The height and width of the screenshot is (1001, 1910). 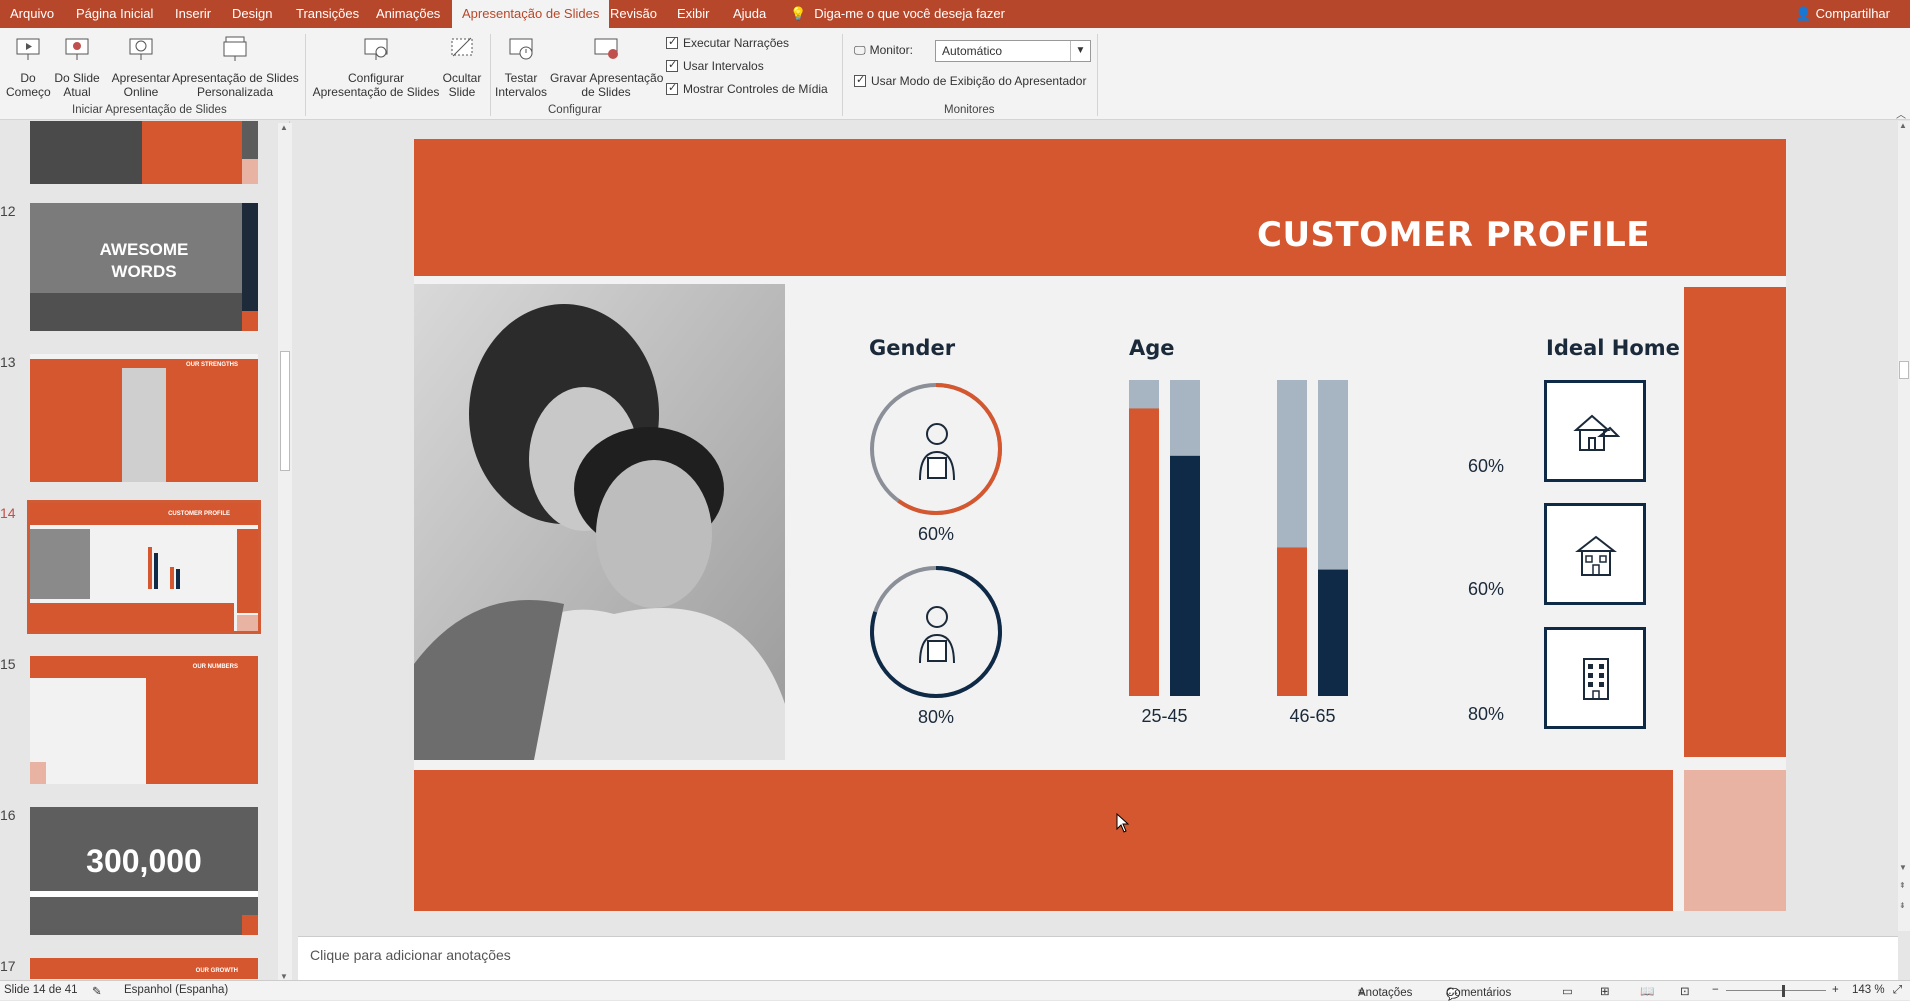 What do you see at coordinates (1123, 823) in the screenshot?
I see `mouse-cursor-icon` at bounding box center [1123, 823].